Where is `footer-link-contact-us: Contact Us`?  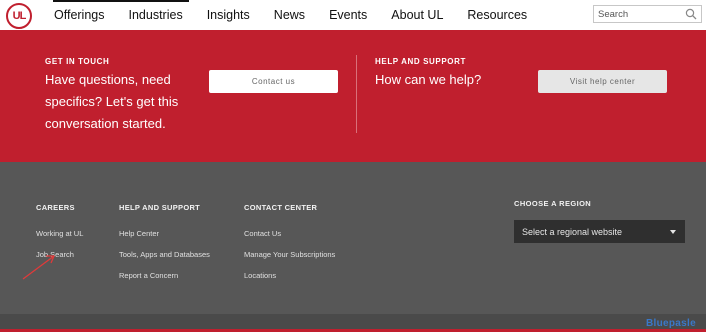 footer-link-contact-us: Contact Us is located at coordinates (289, 233).